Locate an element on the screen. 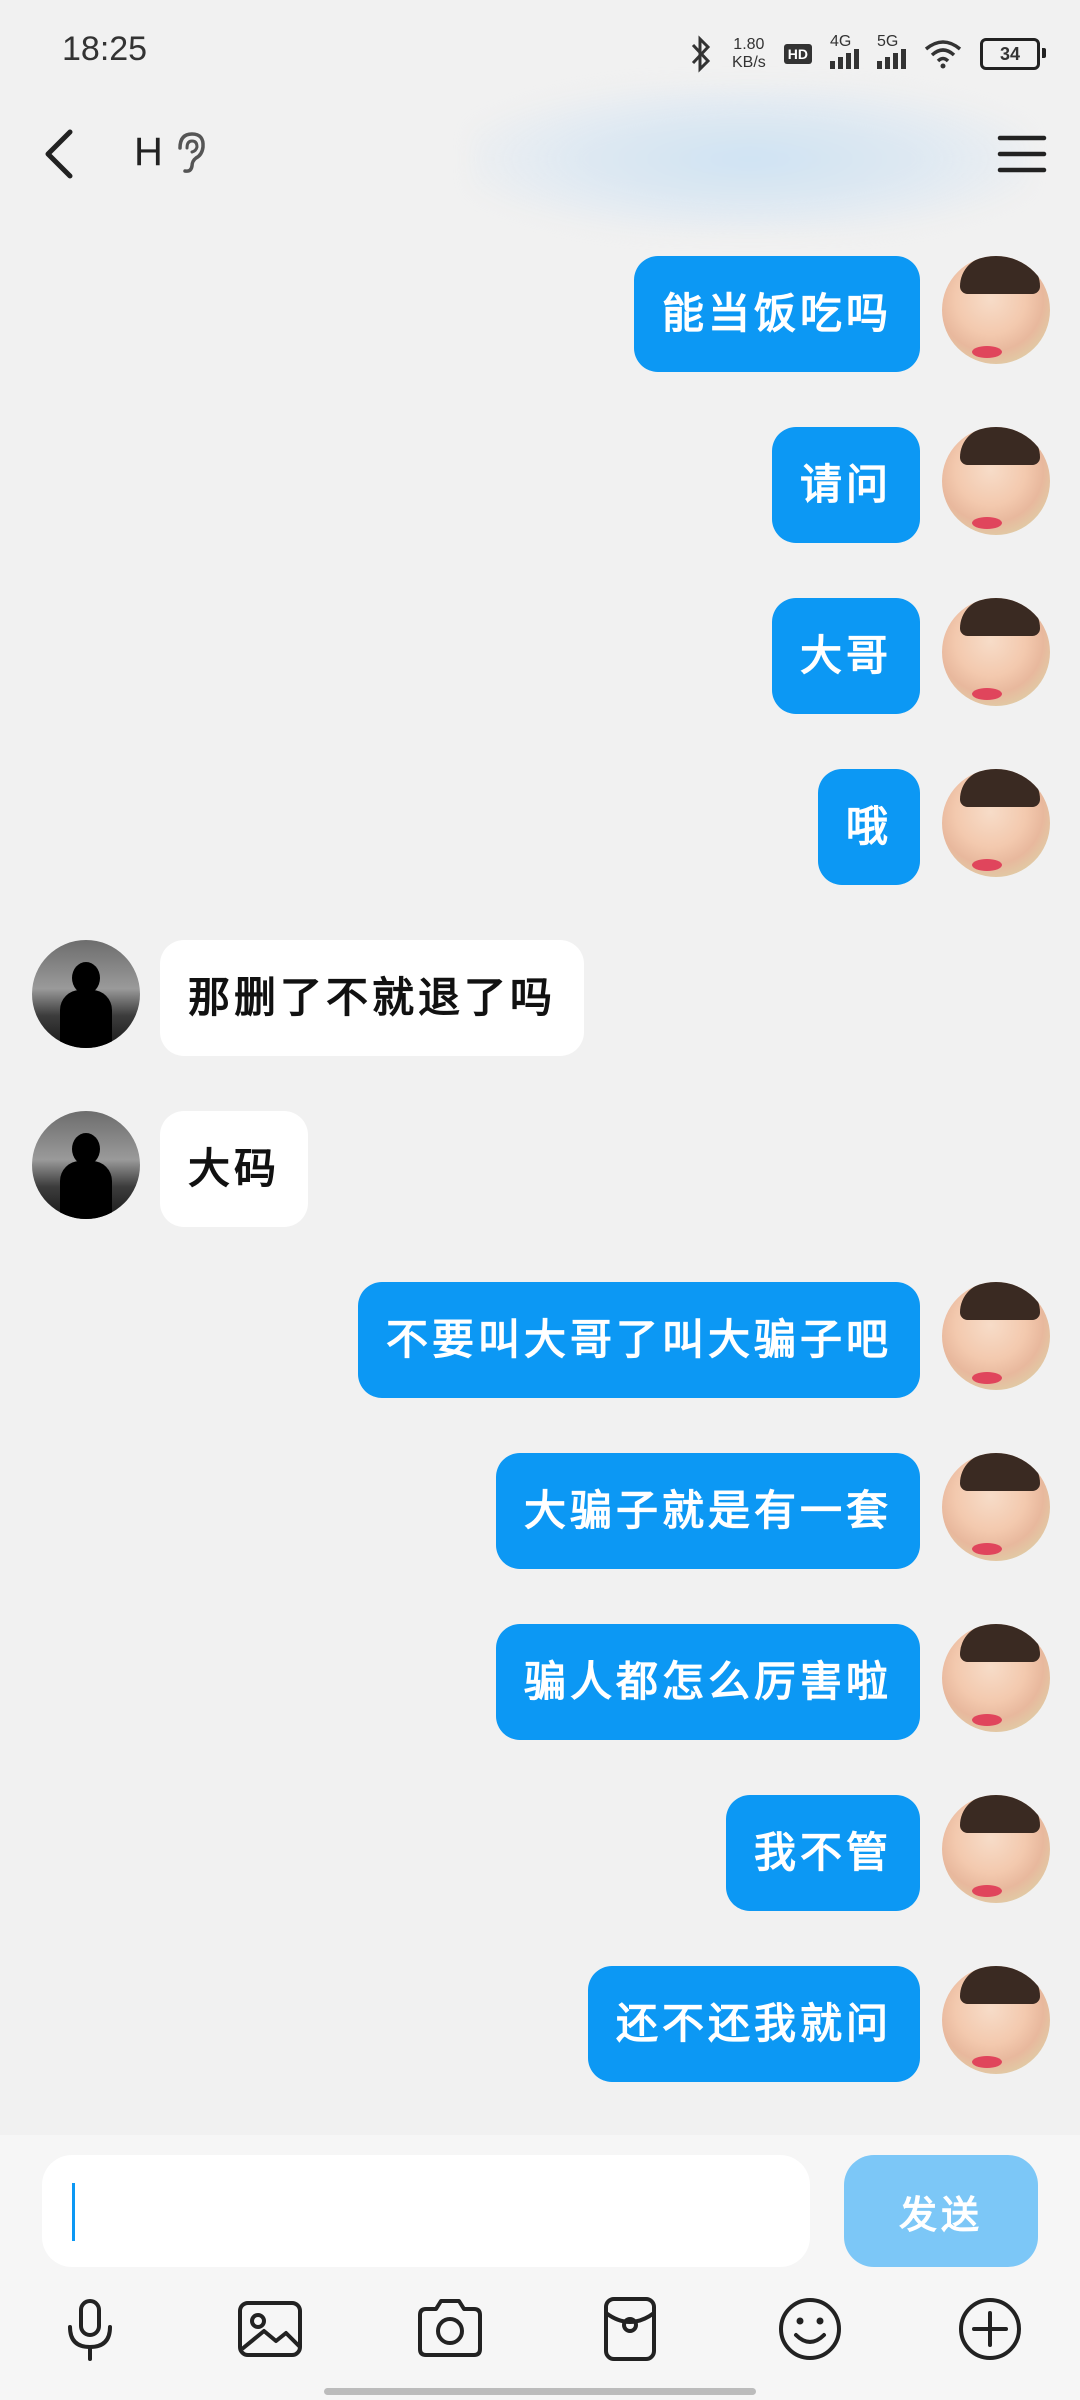  message-bubble-sent: 骗人都怎么厉害啦 is located at coordinates (707, 1682).